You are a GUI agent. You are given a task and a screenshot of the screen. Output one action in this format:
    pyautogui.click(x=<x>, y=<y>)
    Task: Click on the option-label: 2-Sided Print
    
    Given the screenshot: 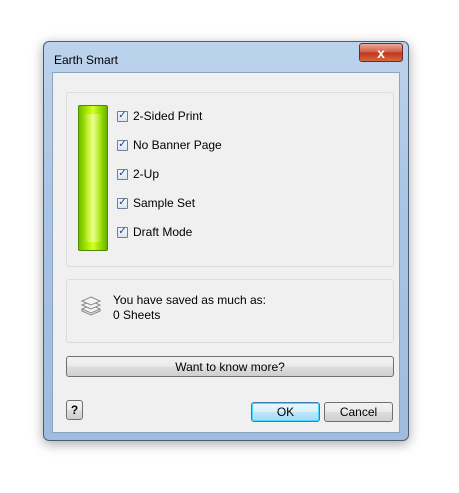 What is the action you would take?
    pyautogui.click(x=168, y=116)
    